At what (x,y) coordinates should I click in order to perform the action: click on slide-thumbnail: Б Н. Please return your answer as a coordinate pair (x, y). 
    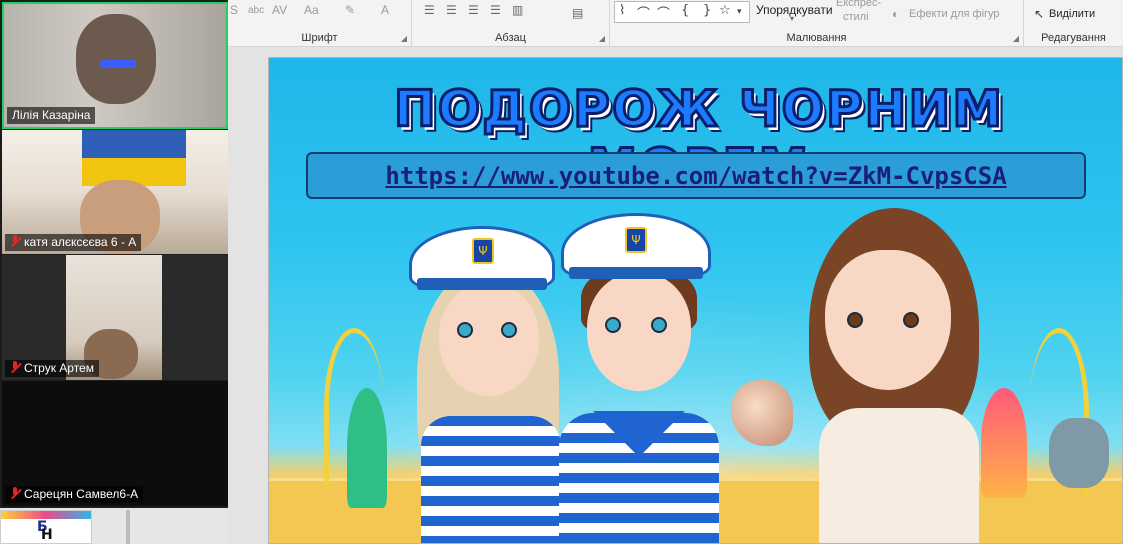
    Looking at the image, I should click on (46, 527).